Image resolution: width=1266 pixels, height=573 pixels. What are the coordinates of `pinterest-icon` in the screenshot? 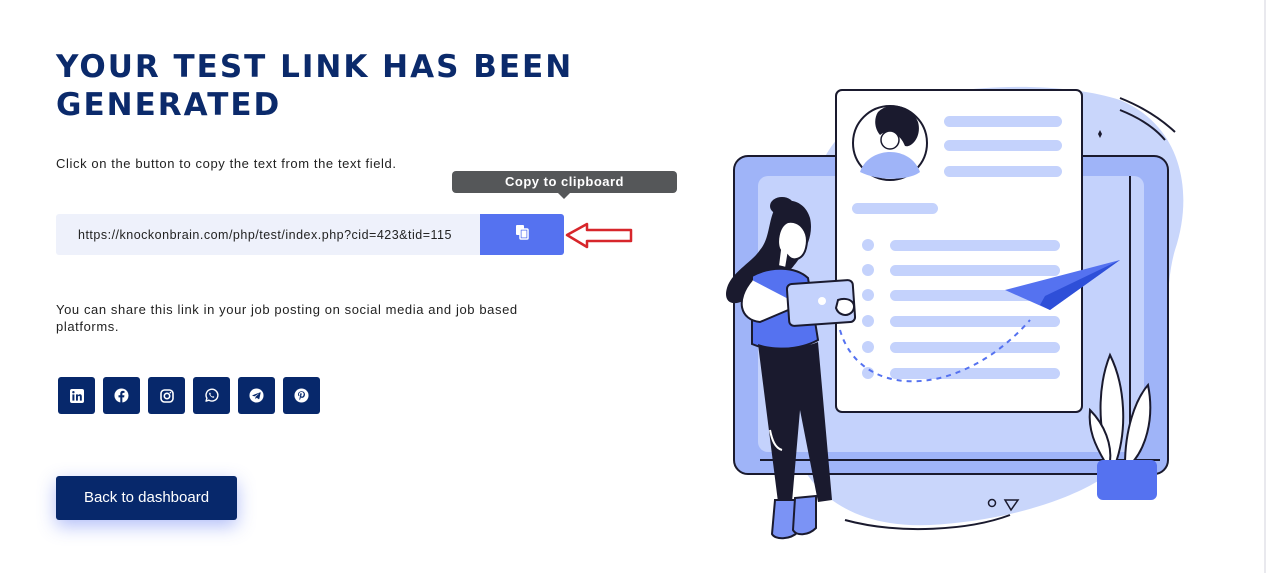 It's located at (301, 395).